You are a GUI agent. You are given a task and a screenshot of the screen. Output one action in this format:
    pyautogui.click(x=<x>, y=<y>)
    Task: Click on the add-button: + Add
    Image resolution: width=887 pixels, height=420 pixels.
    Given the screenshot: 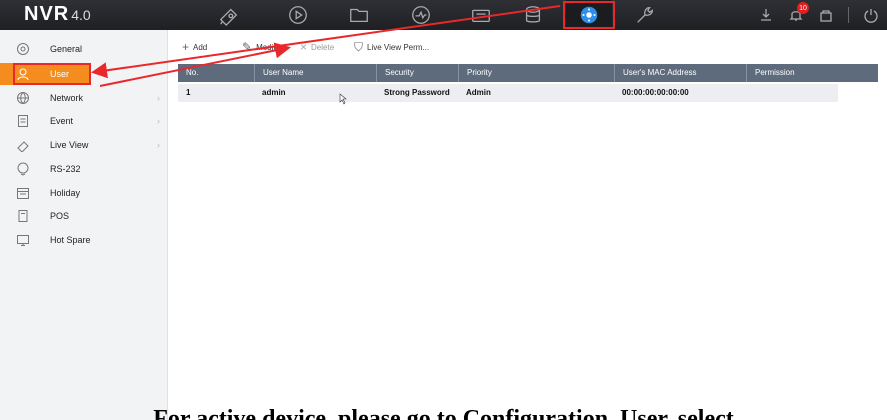 What is the action you would take?
    pyautogui.click(x=194, y=47)
    